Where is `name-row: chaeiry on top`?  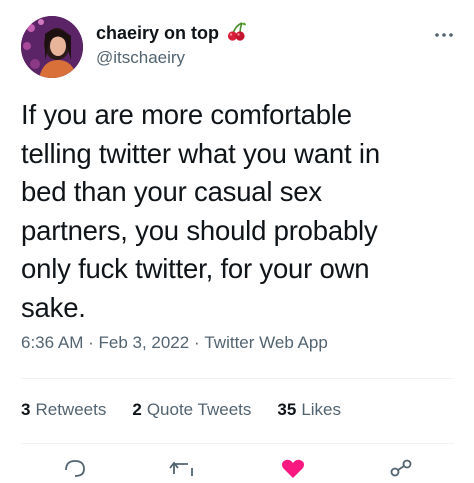 name-row: chaeiry on top is located at coordinates (171, 33).